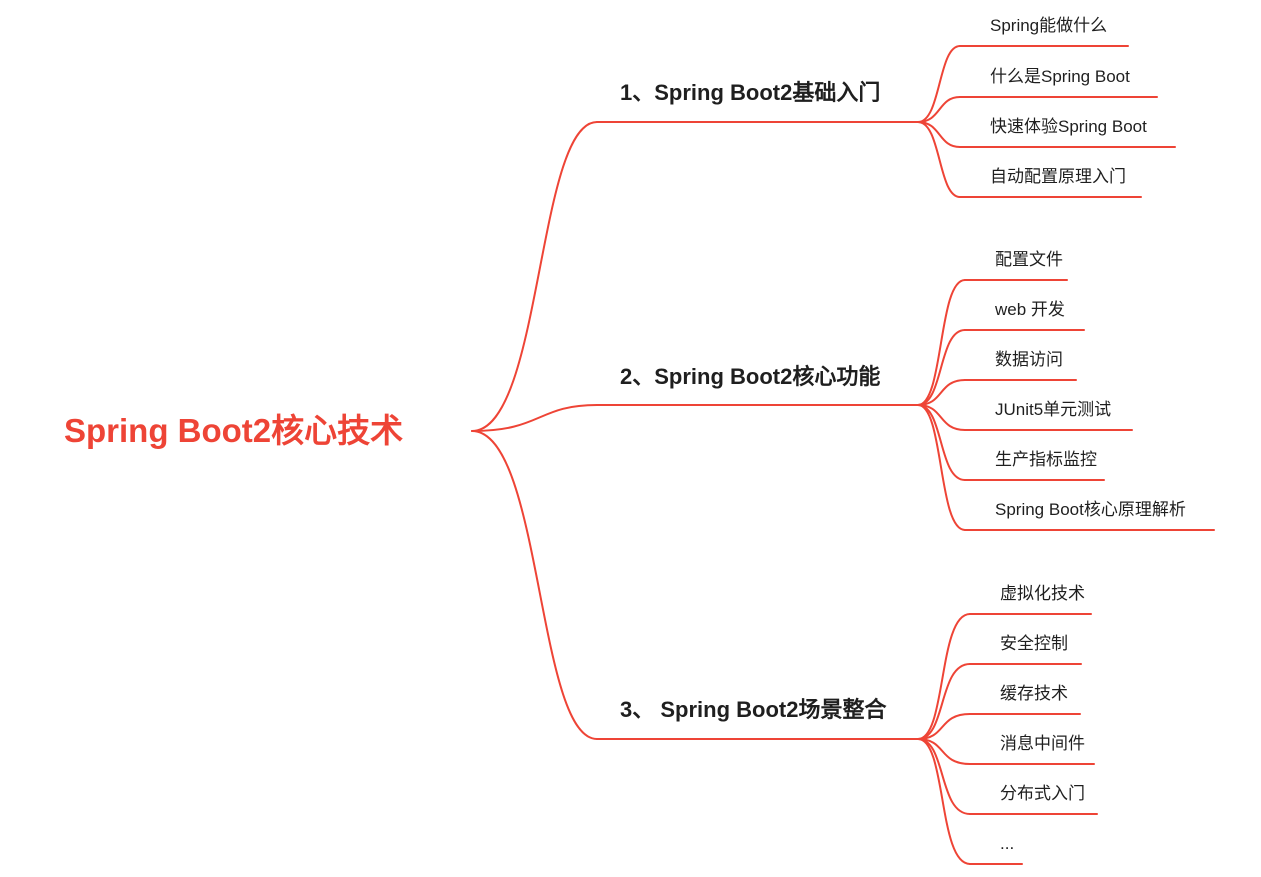 The image size is (1261, 877). I want to click on branch-1-title: 1、Spring Boot2基础入门, so click(750, 93).